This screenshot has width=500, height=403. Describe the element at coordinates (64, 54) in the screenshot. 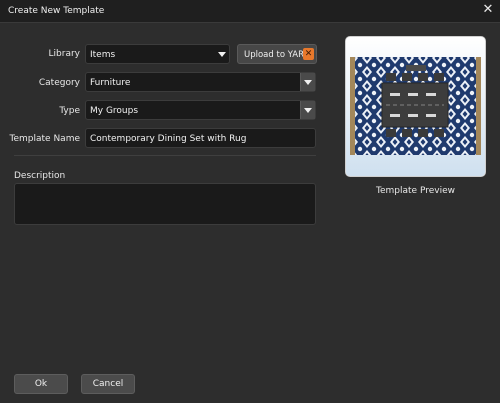

I see `library-label: Library` at that location.